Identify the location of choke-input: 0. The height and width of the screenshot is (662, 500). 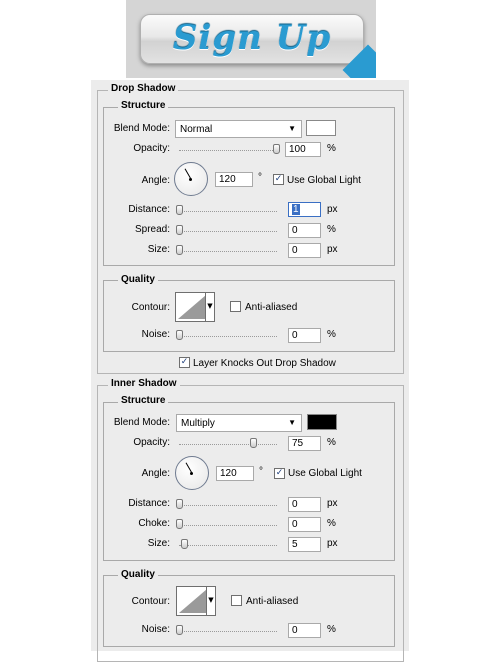
(304, 524).